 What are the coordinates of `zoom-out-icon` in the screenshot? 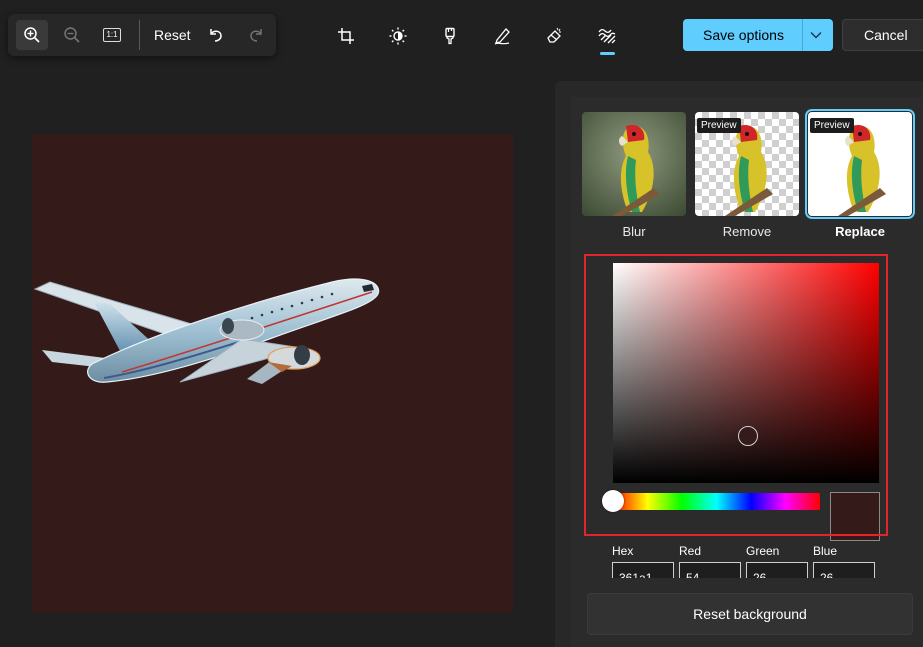 It's located at (72, 35).